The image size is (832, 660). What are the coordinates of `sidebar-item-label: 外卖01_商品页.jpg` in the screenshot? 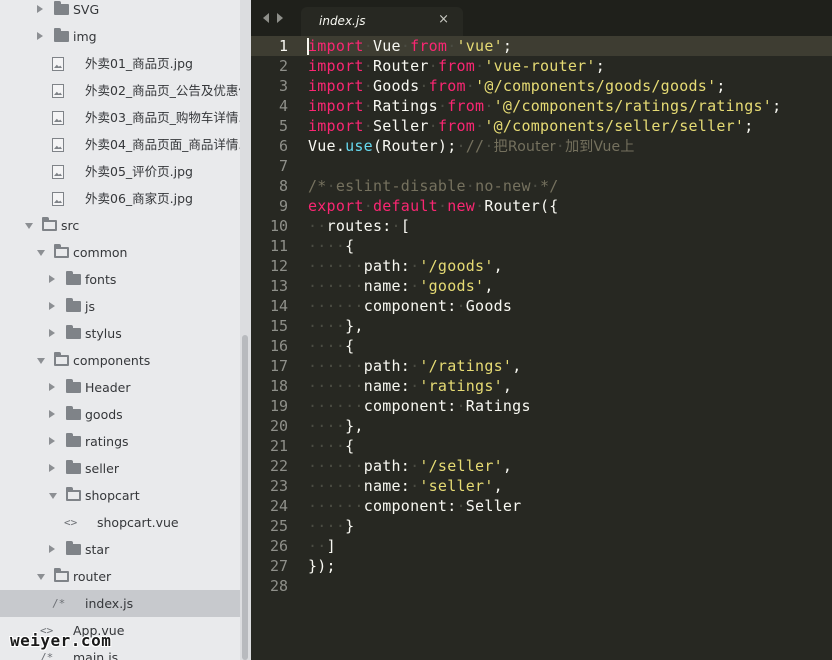 It's located at (139, 63).